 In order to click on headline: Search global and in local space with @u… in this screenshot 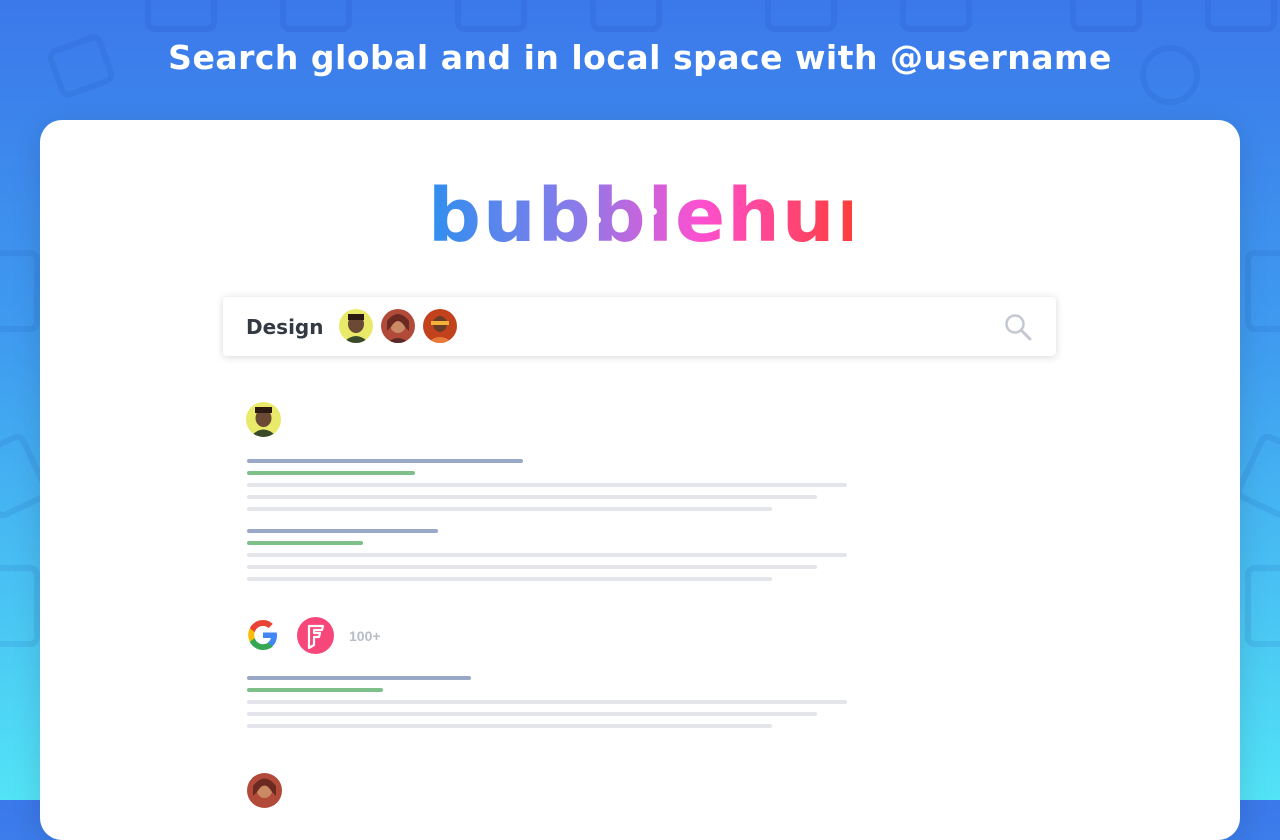, I will do `click(640, 57)`.